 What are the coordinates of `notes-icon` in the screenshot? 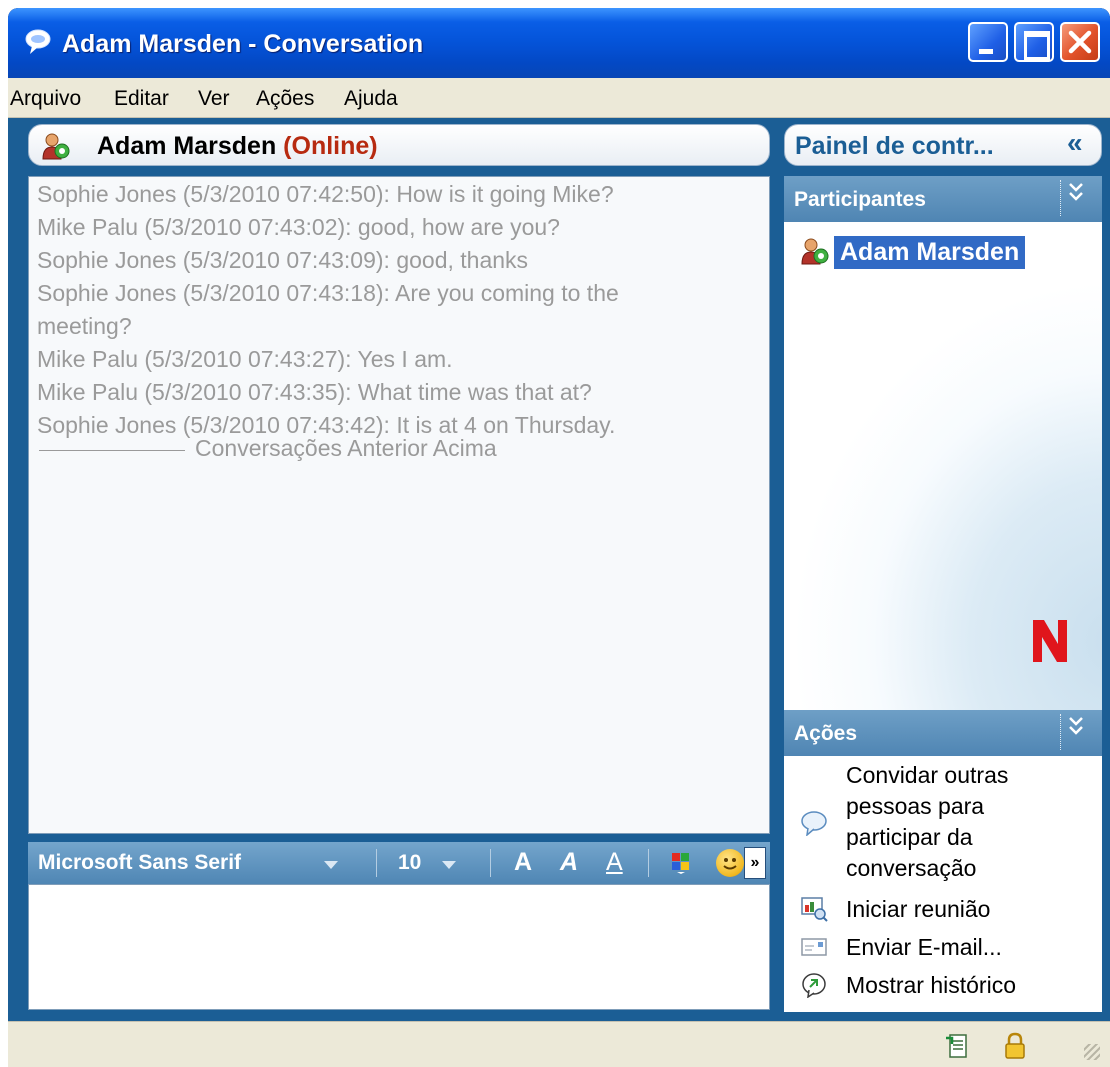 It's located at (957, 1046).